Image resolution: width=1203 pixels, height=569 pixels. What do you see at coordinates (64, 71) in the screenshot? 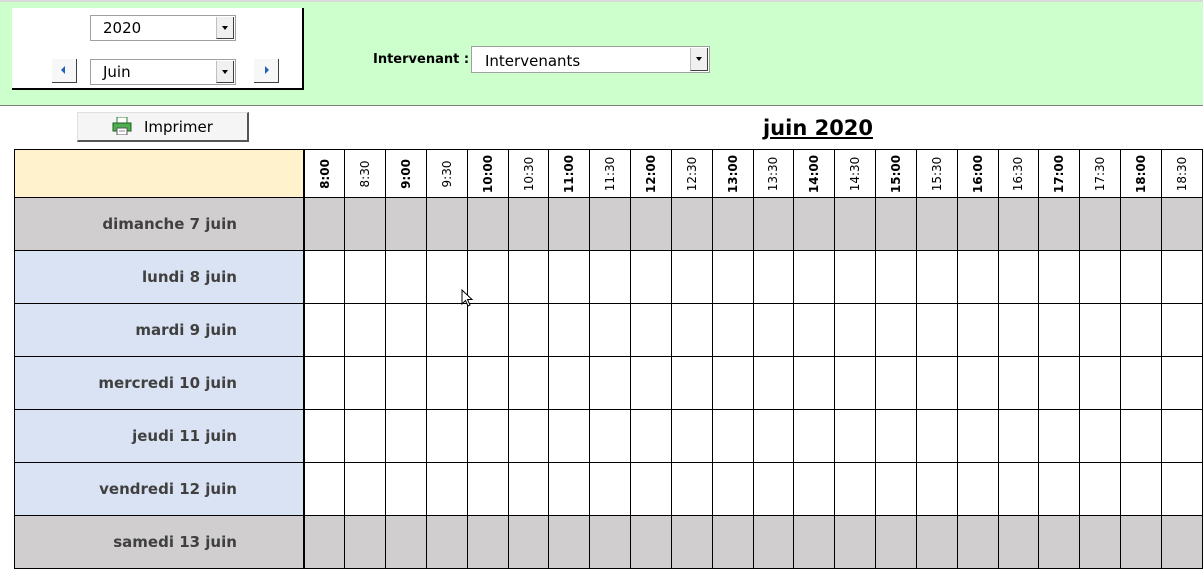
I see `previous-month-button` at bounding box center [64, 71].